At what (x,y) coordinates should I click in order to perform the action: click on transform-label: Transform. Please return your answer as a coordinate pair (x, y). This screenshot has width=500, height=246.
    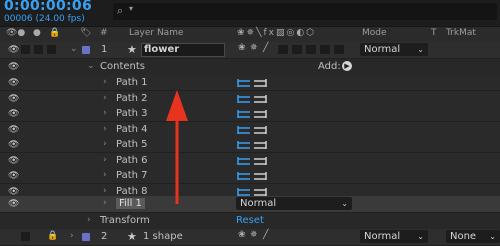
    Looking at the image, I should click on (125, 220).